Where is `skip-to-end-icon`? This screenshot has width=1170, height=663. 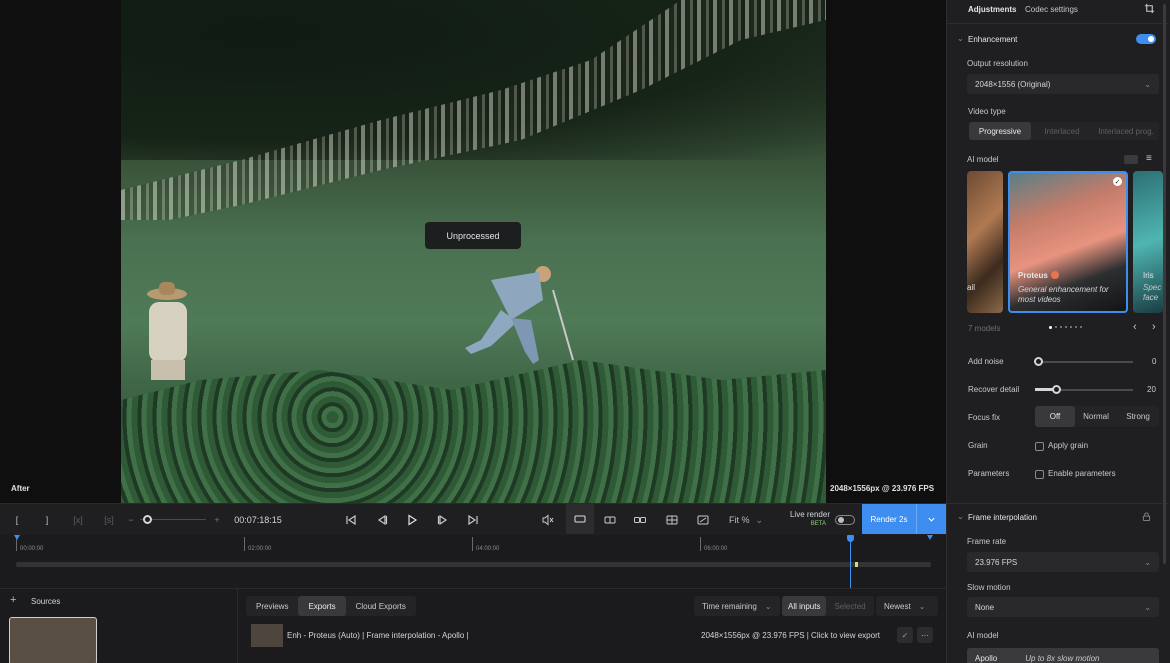 skip-to-end-icon is located at coordinates (473, 520).